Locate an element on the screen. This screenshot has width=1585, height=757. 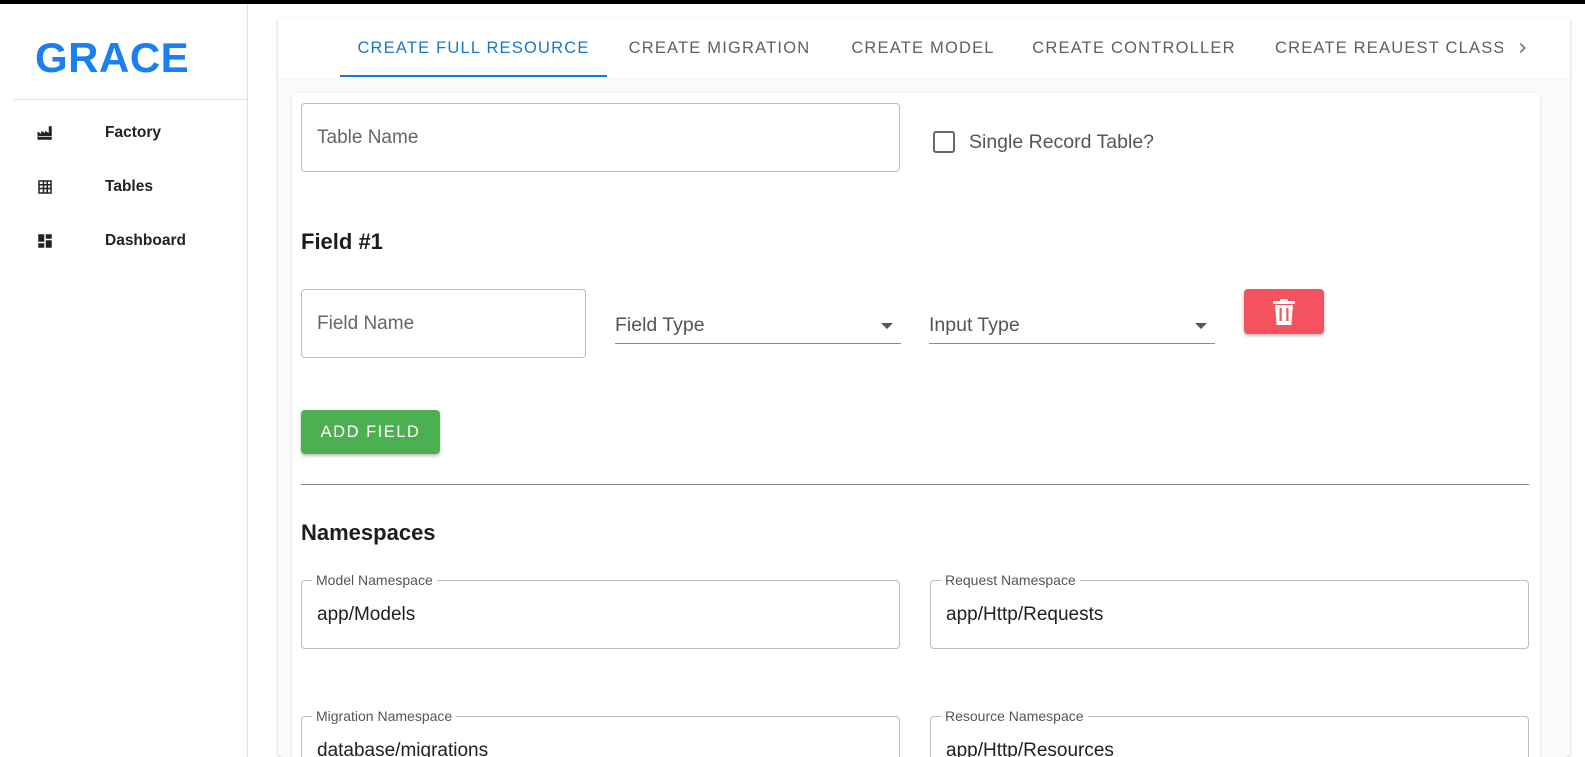
request-namespace-field: Request Namespace is located at coordinates (1229, 610).